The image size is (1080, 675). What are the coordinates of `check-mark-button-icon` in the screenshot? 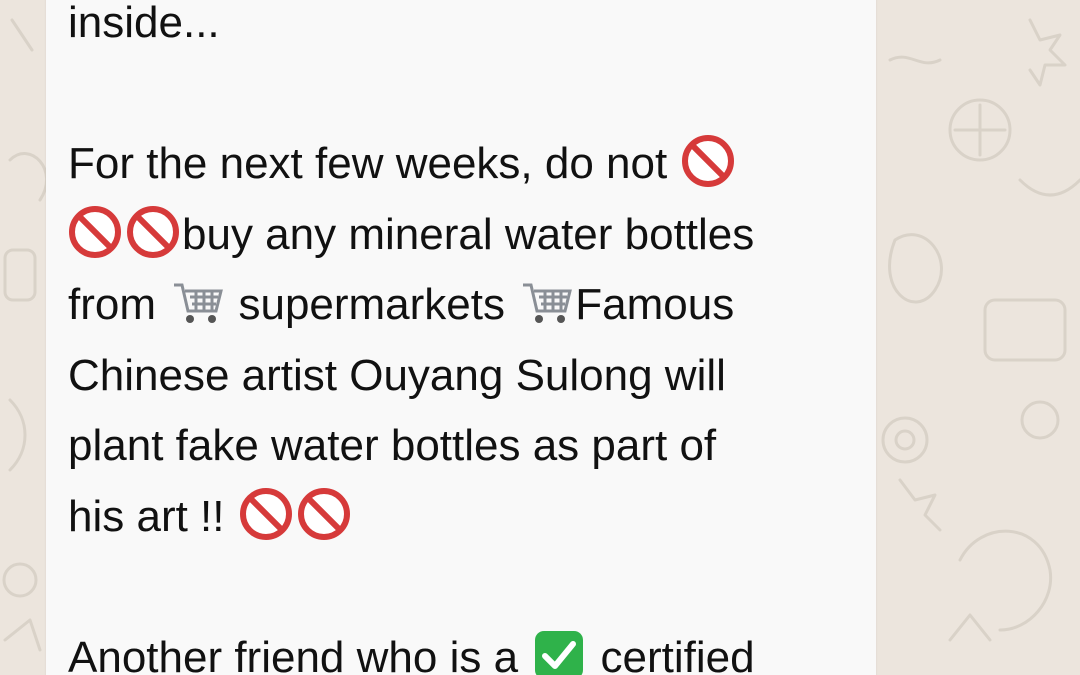 It's located at (559, 651).